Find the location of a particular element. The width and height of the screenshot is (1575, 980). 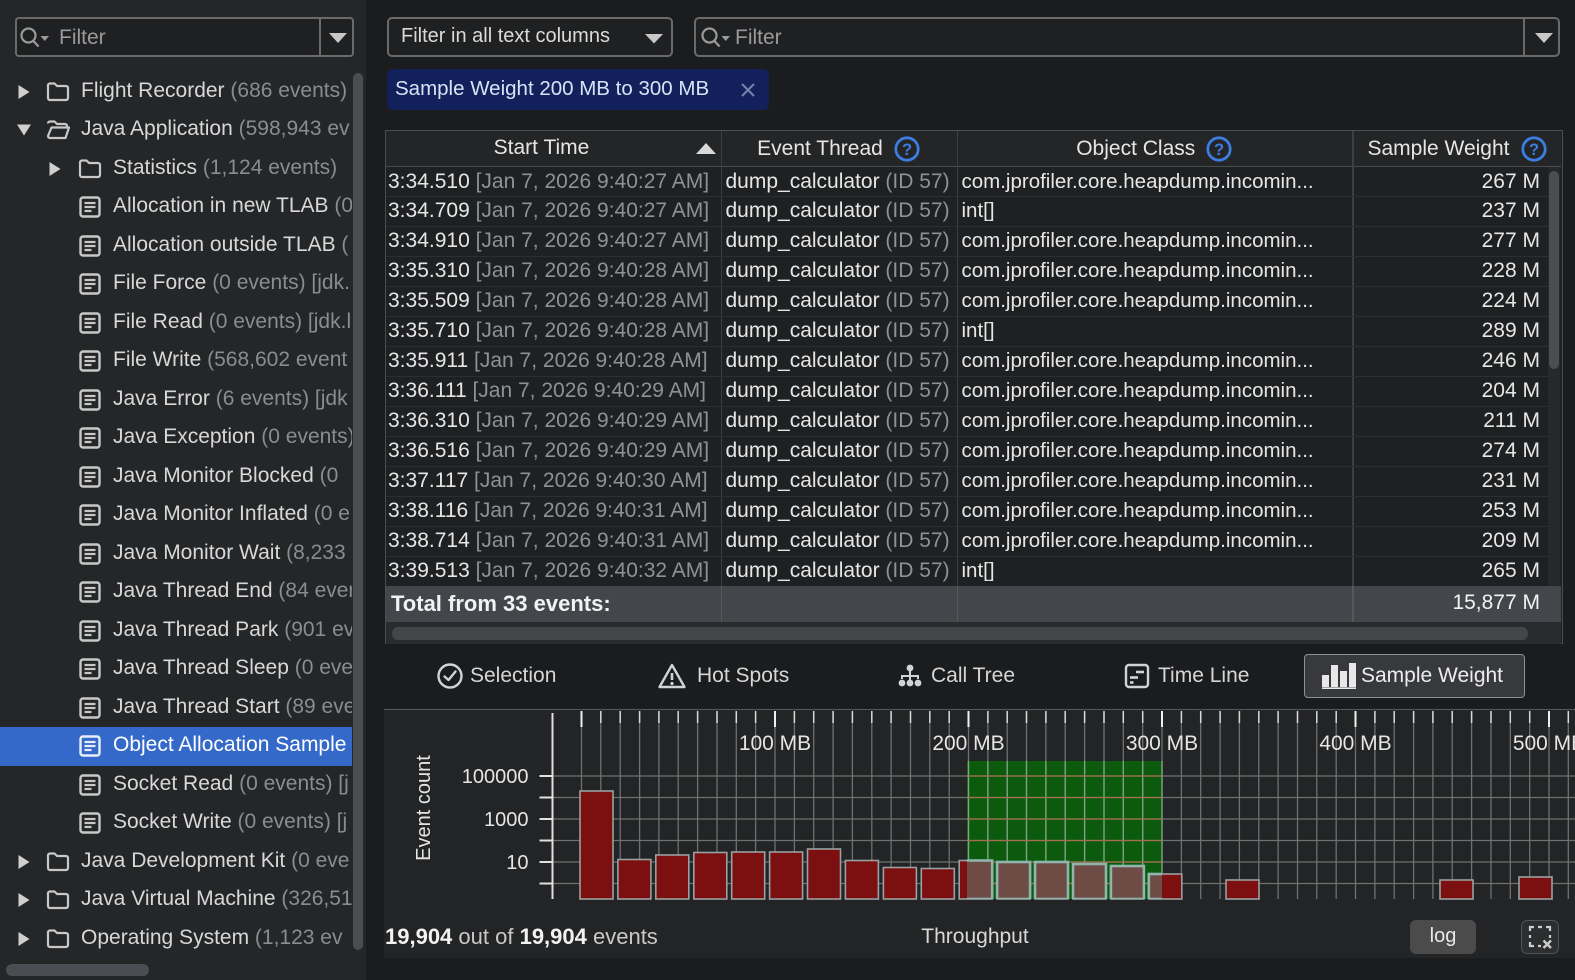

svg-text: 400 MB is located at coordinates (1355, 743).